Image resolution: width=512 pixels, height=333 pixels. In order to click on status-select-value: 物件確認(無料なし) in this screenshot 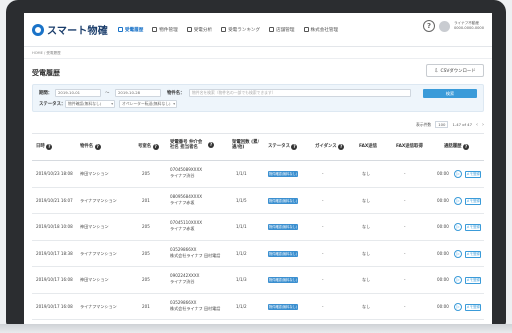, I will do `click(85, 103)`.